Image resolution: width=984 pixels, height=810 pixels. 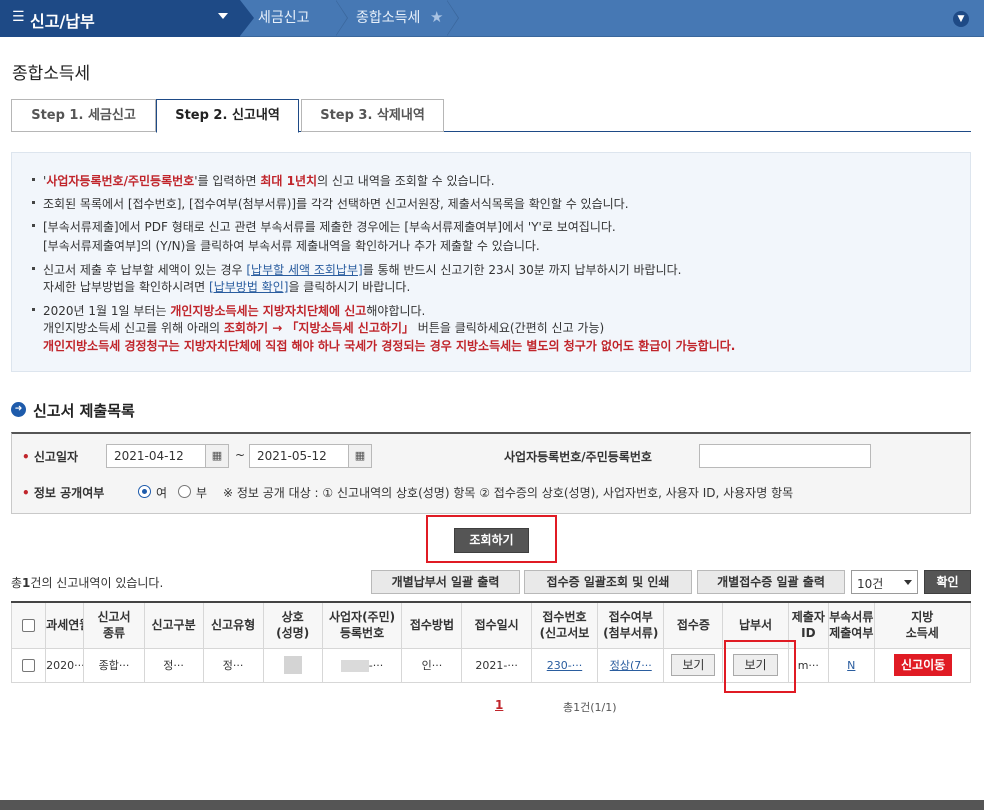 What do you see at coordinates (492, 805) in the screenshot?
I see `footer-bar` at bounding box center [492, 805].